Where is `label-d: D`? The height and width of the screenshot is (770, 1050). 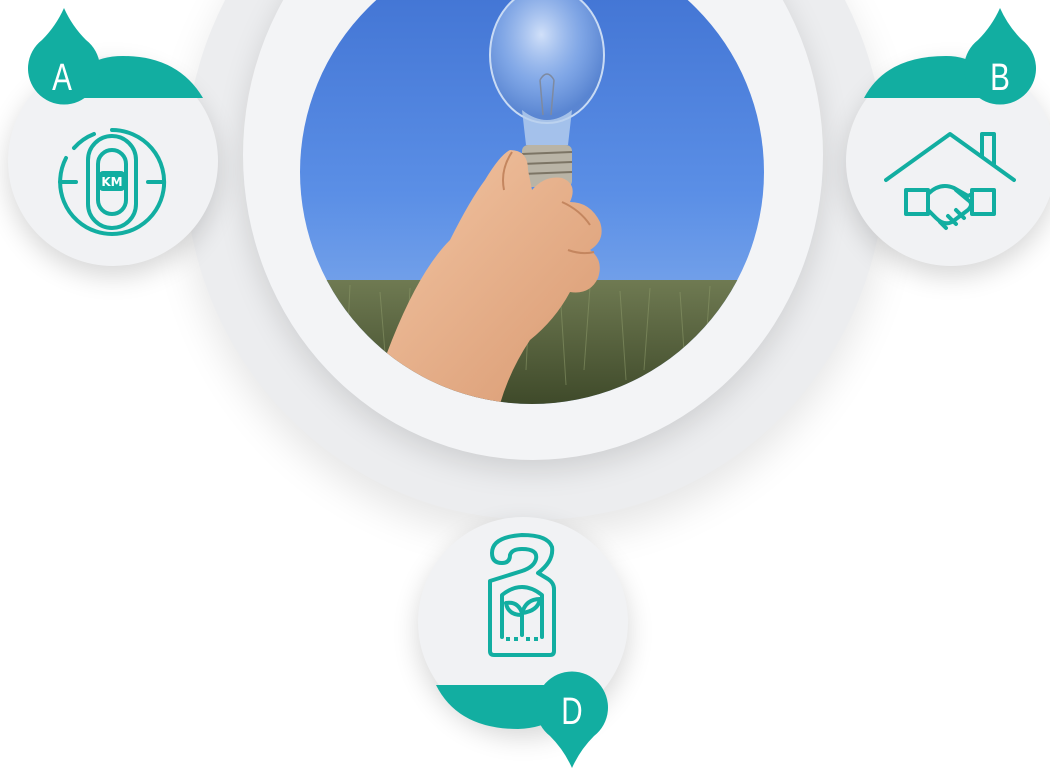 label-d: D is located at coordinates (572, 712).